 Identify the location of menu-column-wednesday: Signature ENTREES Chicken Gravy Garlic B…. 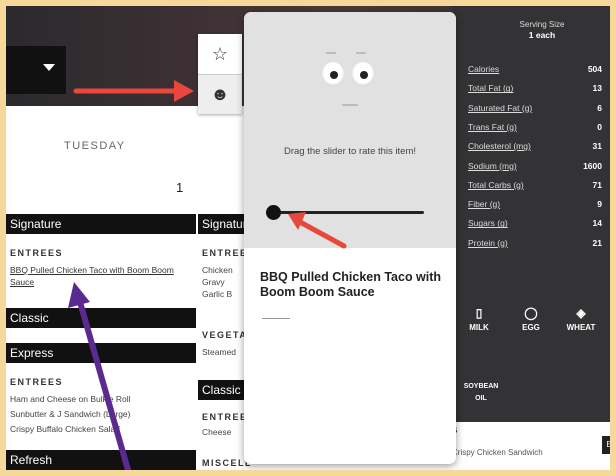
(224, 288).